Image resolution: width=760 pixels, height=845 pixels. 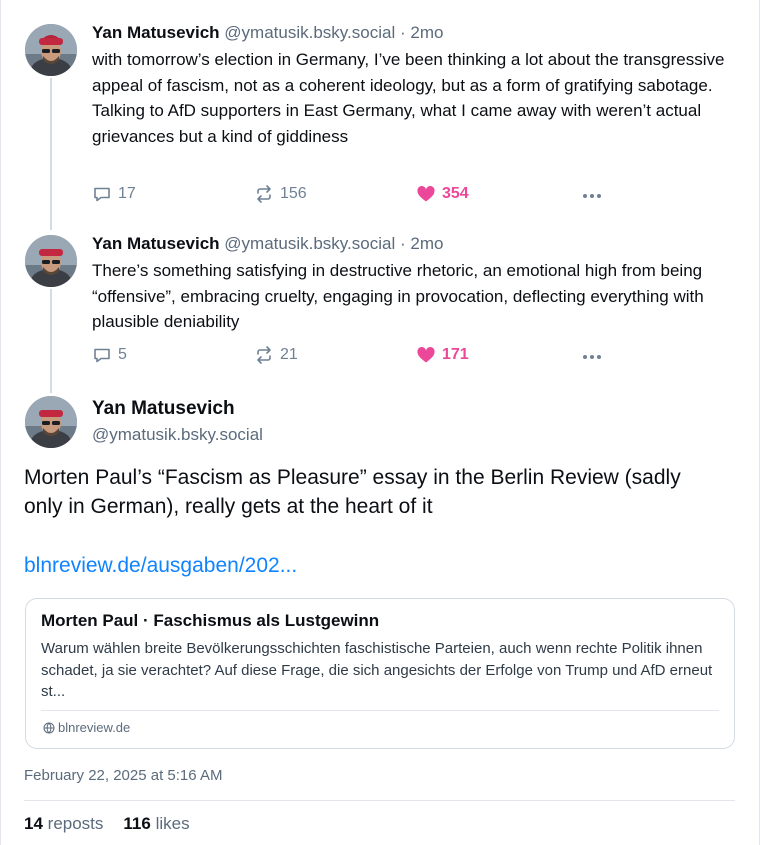 I want to click on repost-count: 156, so click(x=293, y=193).